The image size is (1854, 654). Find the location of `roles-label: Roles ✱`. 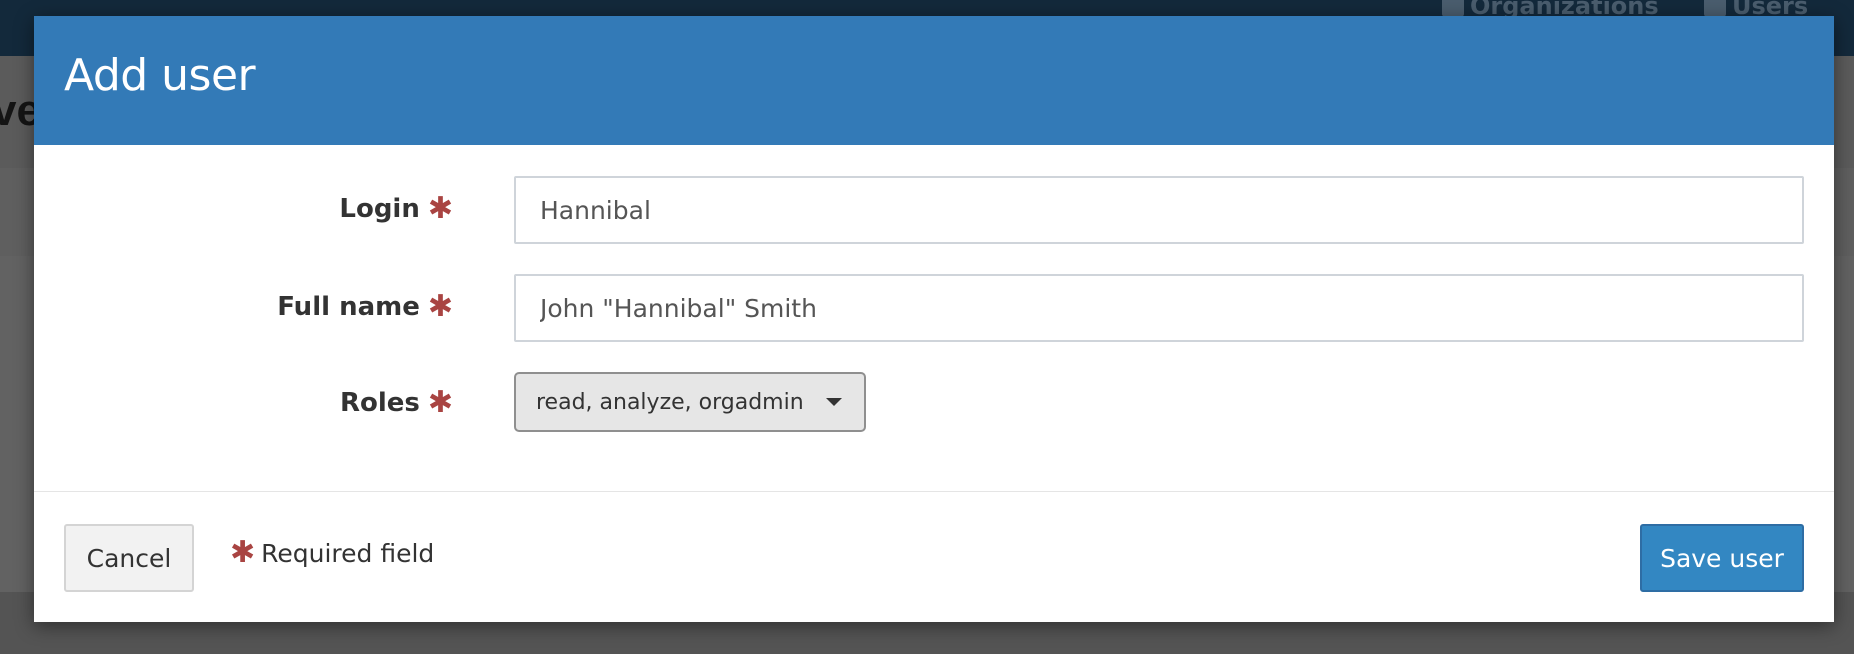

roles-label: Roles ✱ is located at coordinates (396, 402).